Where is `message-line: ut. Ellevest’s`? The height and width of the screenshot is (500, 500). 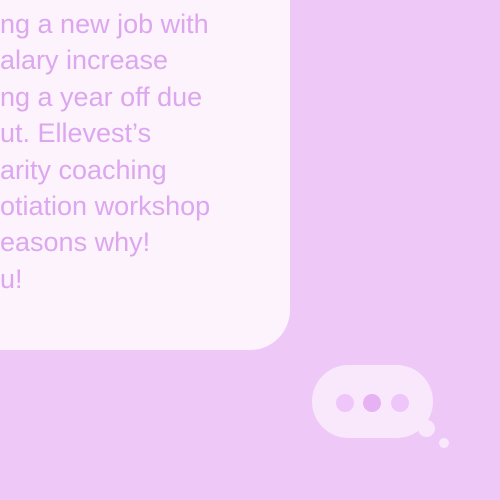 message-line: ut. Ellevest’s is located at coordinates (76, 133).